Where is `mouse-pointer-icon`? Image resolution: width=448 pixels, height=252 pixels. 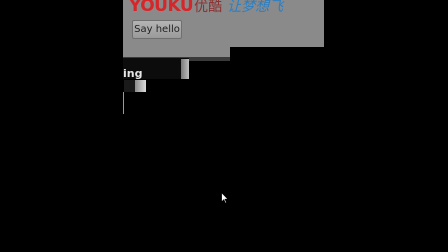 mouse-pointer-icon is located at coordinates (225, 198).